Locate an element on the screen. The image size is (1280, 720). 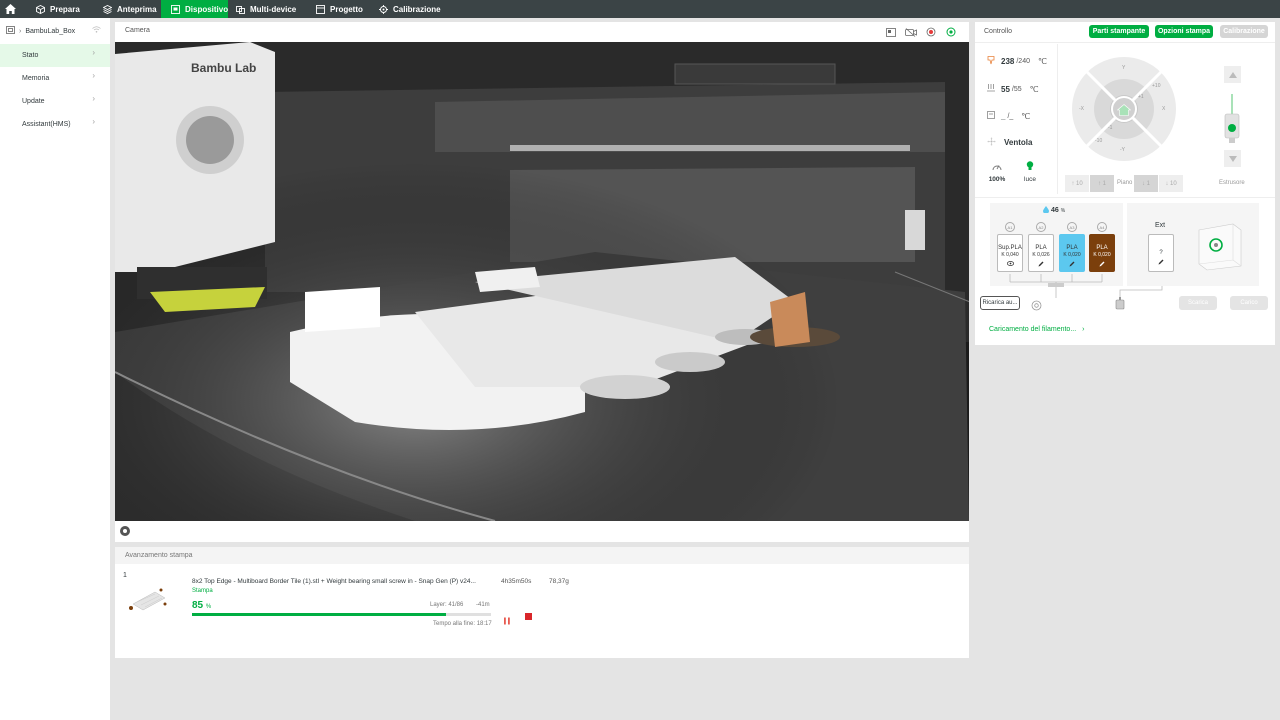
chamber-temperature: _ /_ ℃ is located at coordinates (1008, 116).